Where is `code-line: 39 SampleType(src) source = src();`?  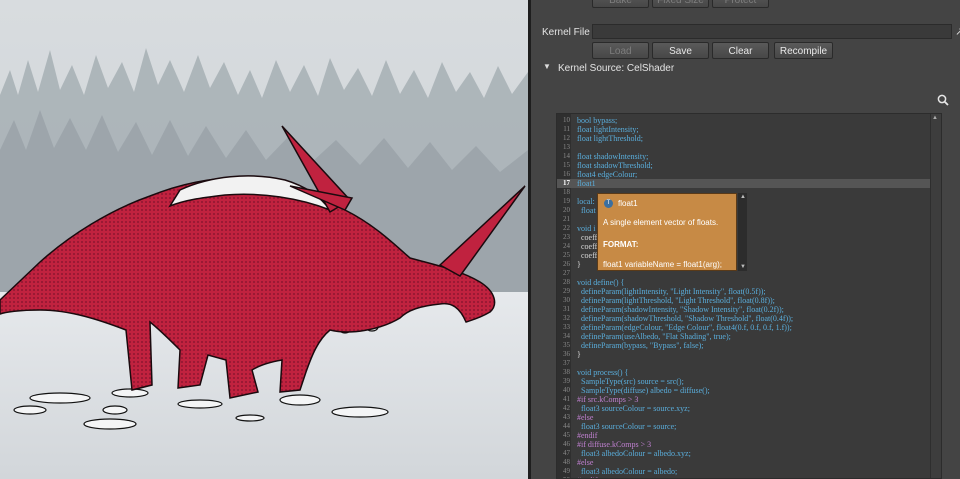
code-line: 39 SampleType(src) source = src(); is located at coordinates (745, 381).